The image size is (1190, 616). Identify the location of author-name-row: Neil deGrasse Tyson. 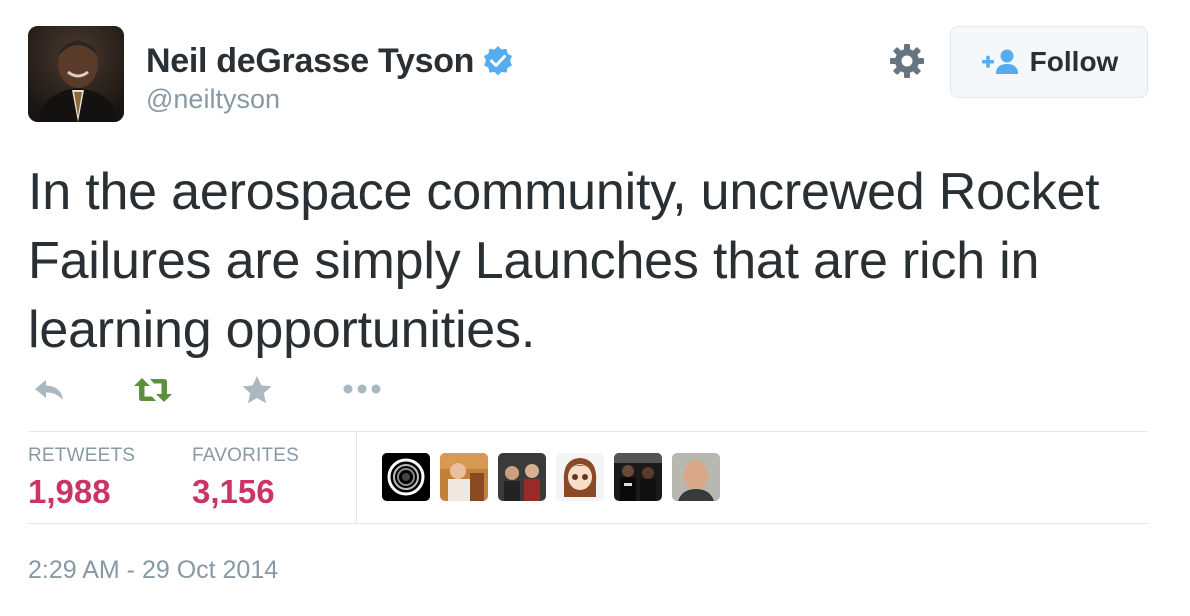
(330, 61).